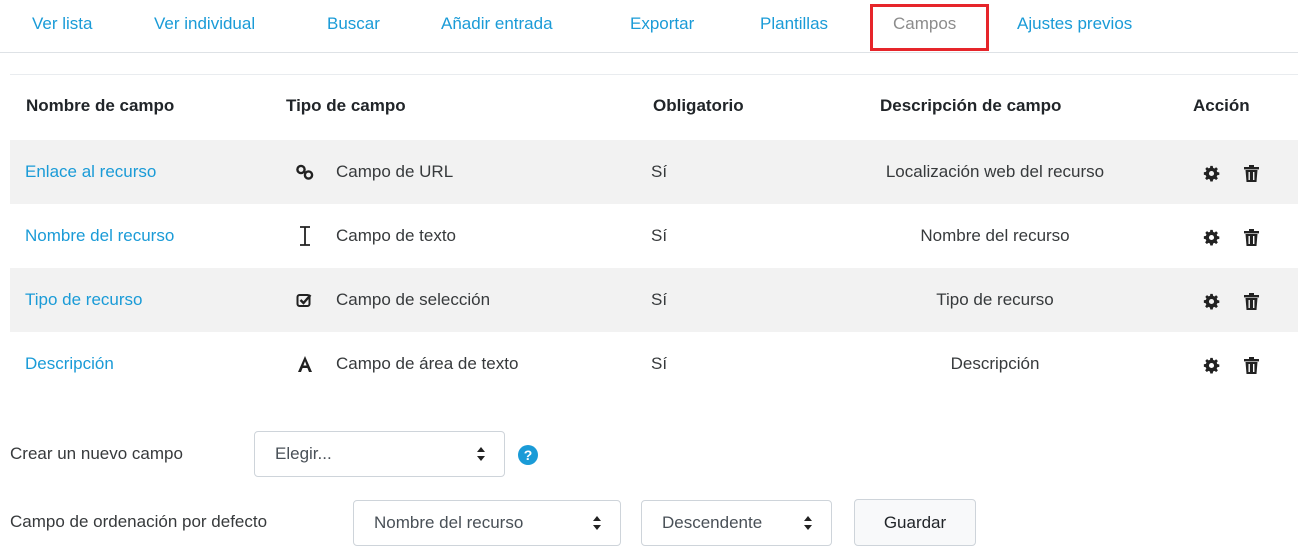  Describe the element at coordinates (915, 522) in the screenshot. I see `save-button: Guardar` at that location.